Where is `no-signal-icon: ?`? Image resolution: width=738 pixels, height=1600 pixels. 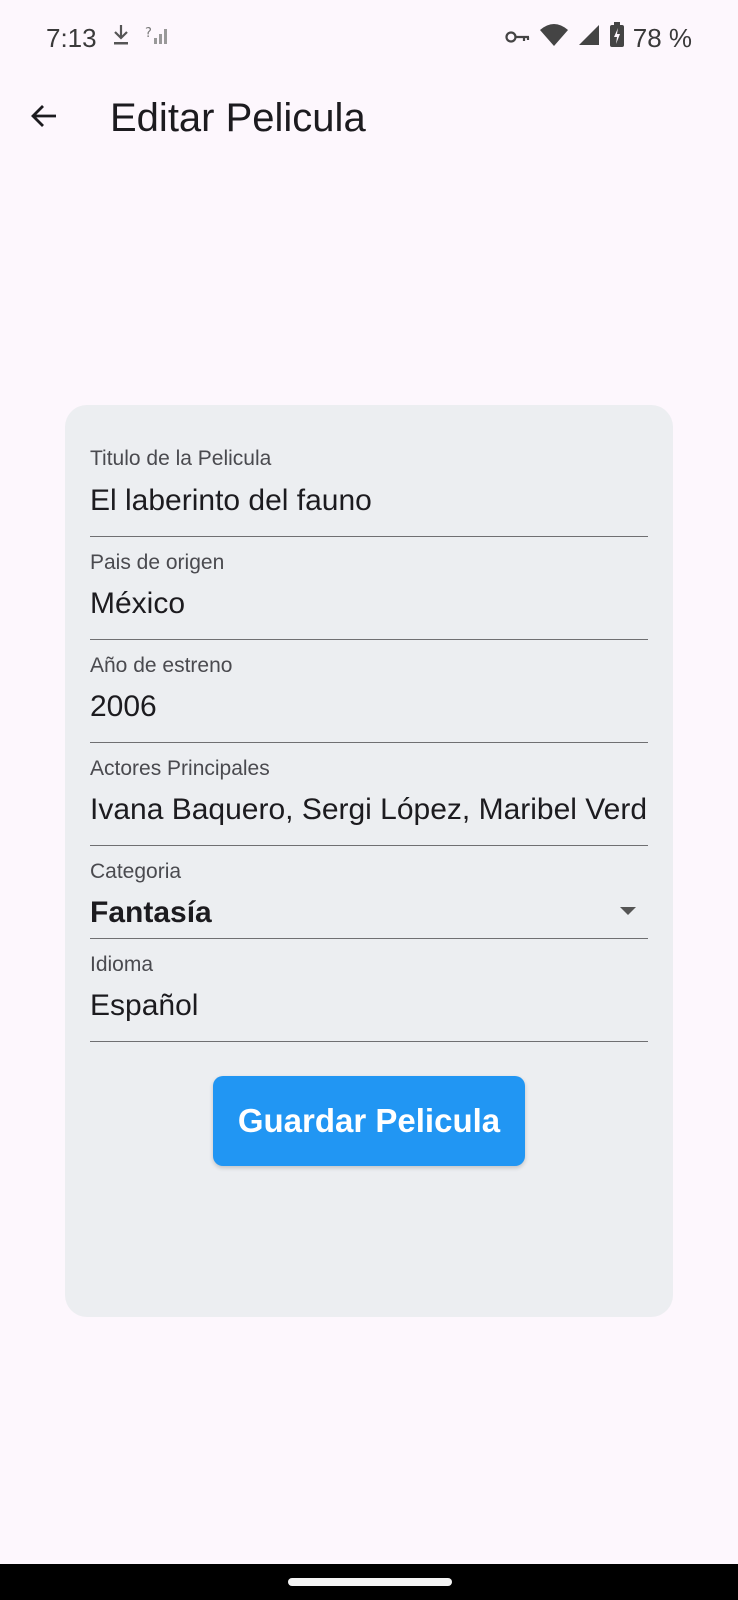
no-signal-icon: ? is located at coordinates (158, 38).